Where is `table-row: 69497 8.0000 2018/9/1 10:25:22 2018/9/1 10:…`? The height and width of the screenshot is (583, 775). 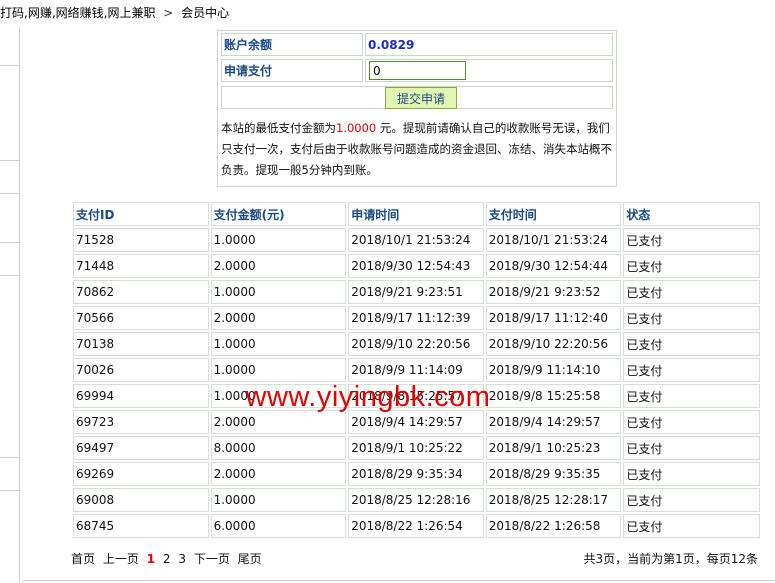
table-row: 69497 8.0000 2018/9/1 10:25:22 2018/9/1 10:… is located at coordinates (416, 448).